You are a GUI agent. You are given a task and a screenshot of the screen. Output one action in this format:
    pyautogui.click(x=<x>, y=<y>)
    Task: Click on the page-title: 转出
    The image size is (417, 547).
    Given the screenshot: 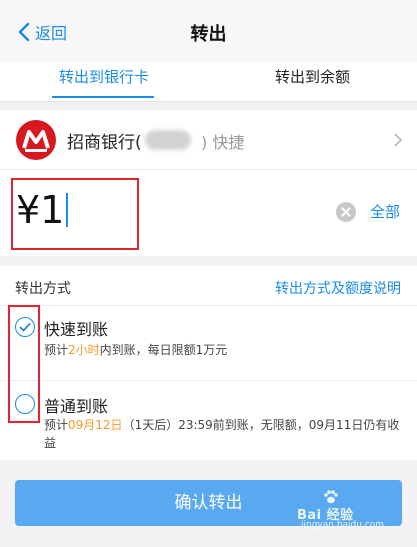 What is the action you would take?
    pyautogui.click(x=208, y=34)
    